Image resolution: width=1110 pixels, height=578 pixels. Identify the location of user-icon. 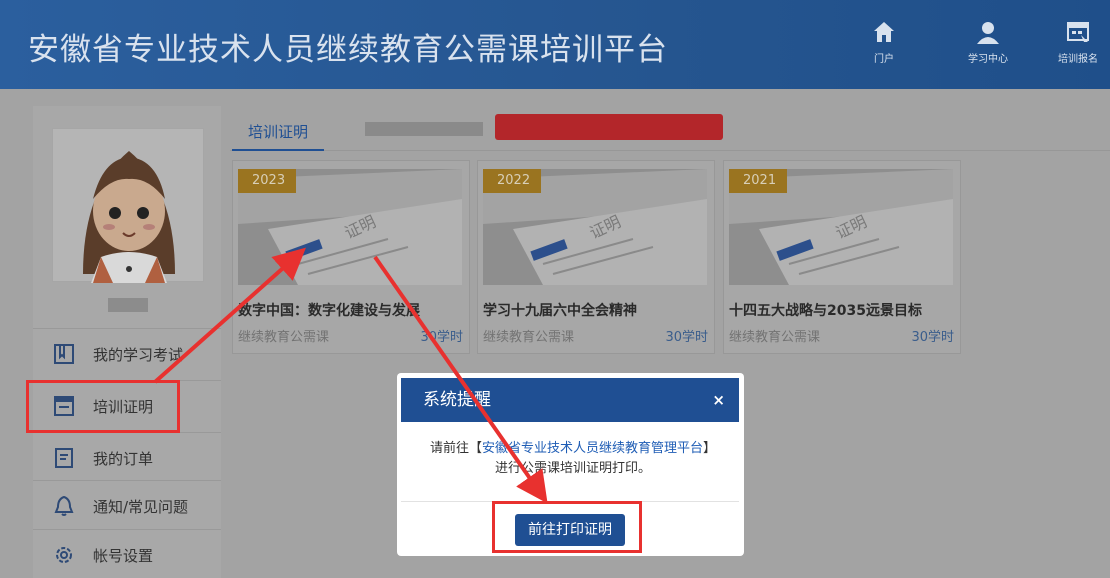
(988, 33).